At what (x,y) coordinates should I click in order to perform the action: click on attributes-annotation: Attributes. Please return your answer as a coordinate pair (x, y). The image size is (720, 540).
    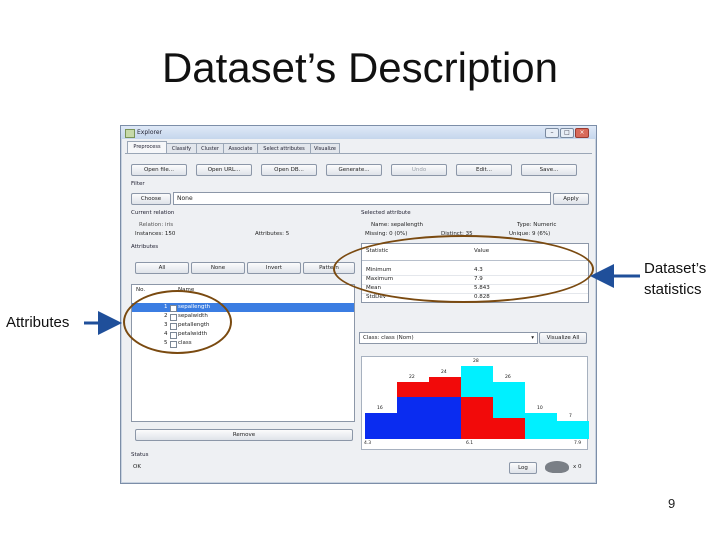
    Looking at the image, I should click on (38, 322).